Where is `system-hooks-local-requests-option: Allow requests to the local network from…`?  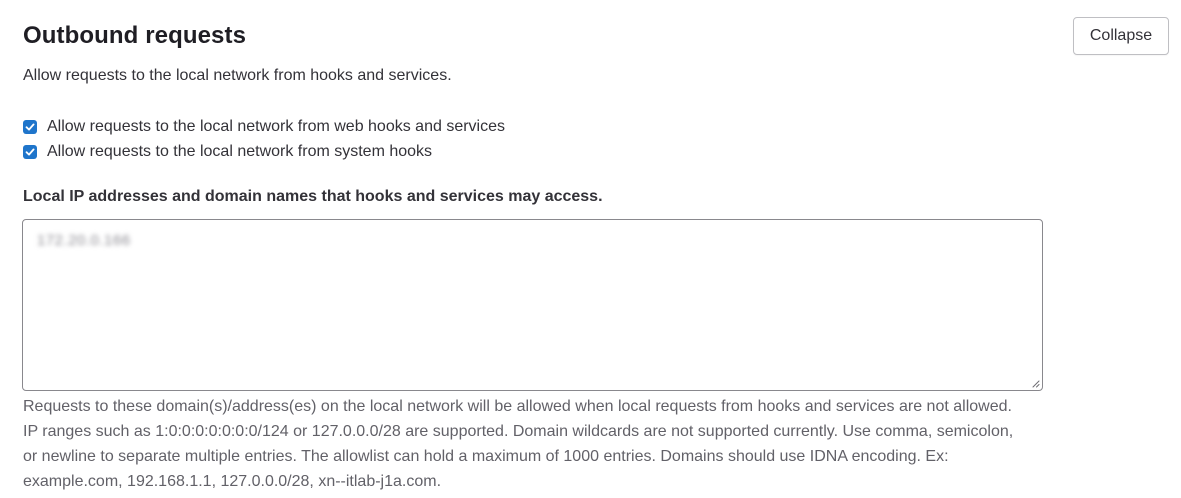
system-hooks-local-requests-option: Allow requests to the local network from… is located at coordinates (227, 152).